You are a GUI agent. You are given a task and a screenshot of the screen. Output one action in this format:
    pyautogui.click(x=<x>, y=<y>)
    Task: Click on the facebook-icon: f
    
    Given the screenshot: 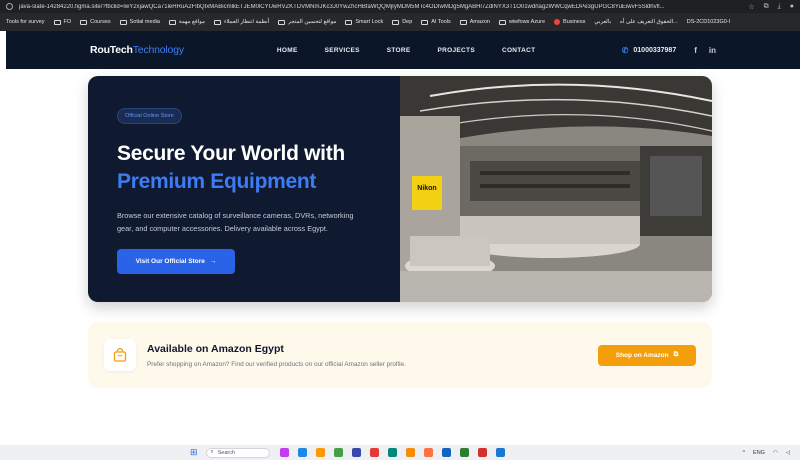 What is the action you would take?
    pyautogui.click(x=695, y=50)
    